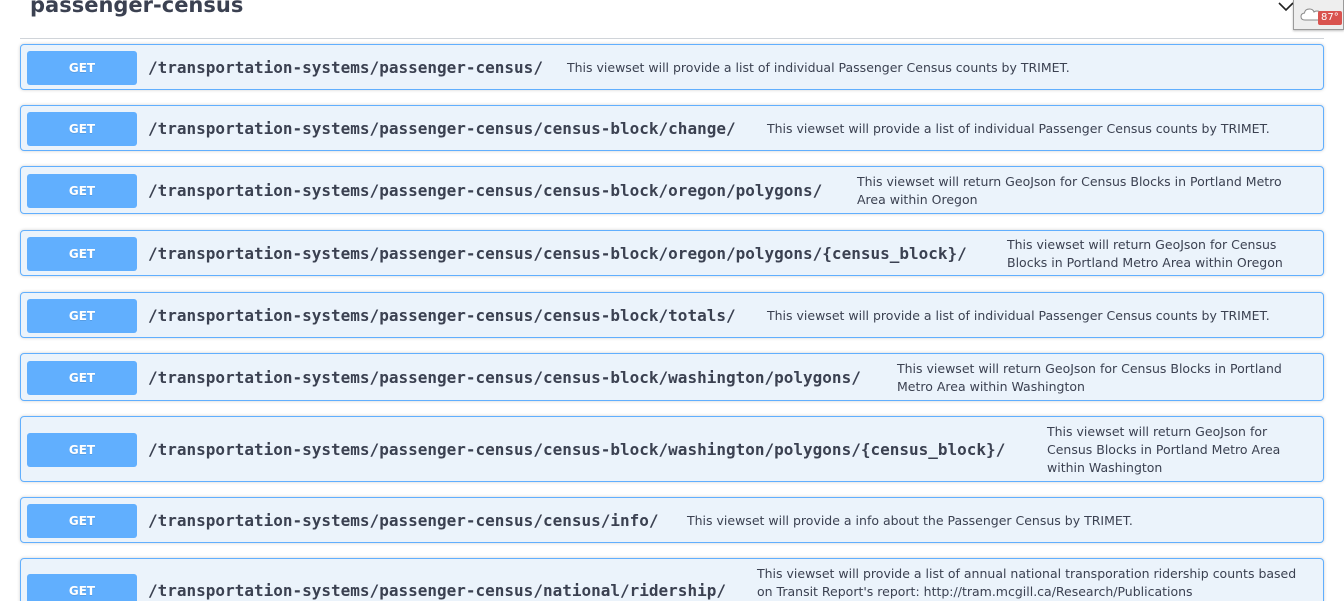 This screenshot has height=601, width=1344. I want to click on section-header: passenger-census, so click(672, 19).